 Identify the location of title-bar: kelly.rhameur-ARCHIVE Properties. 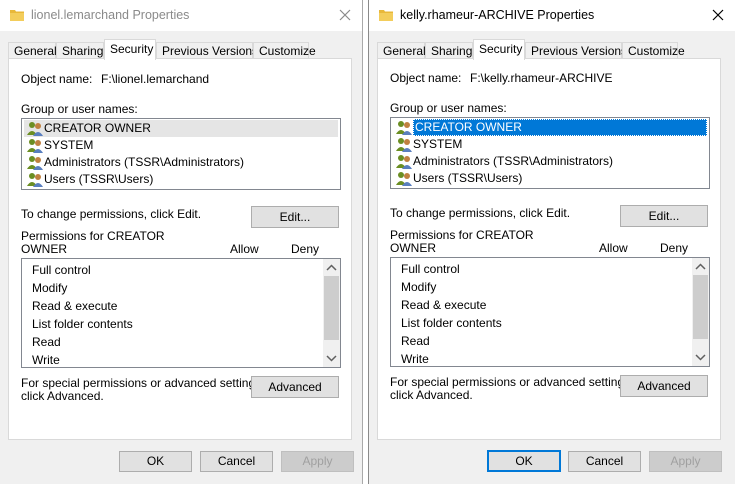
(552, 15).